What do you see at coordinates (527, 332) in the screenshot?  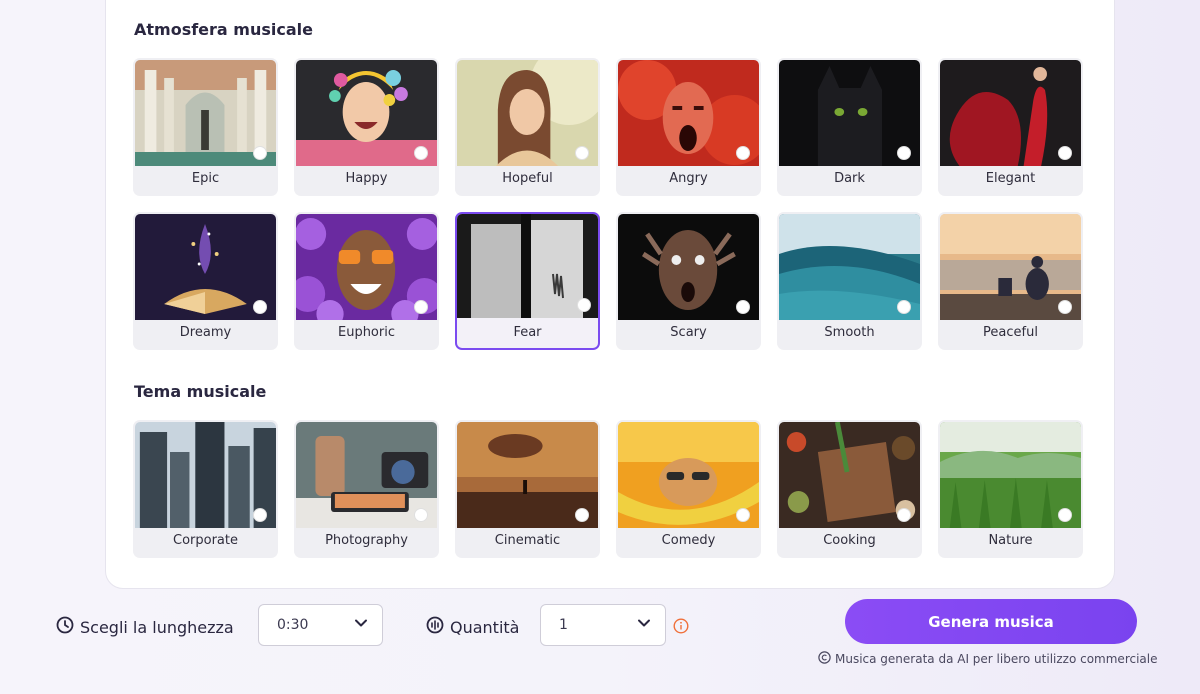 I see `card-label: Fear` at bounding box center [527, 332].